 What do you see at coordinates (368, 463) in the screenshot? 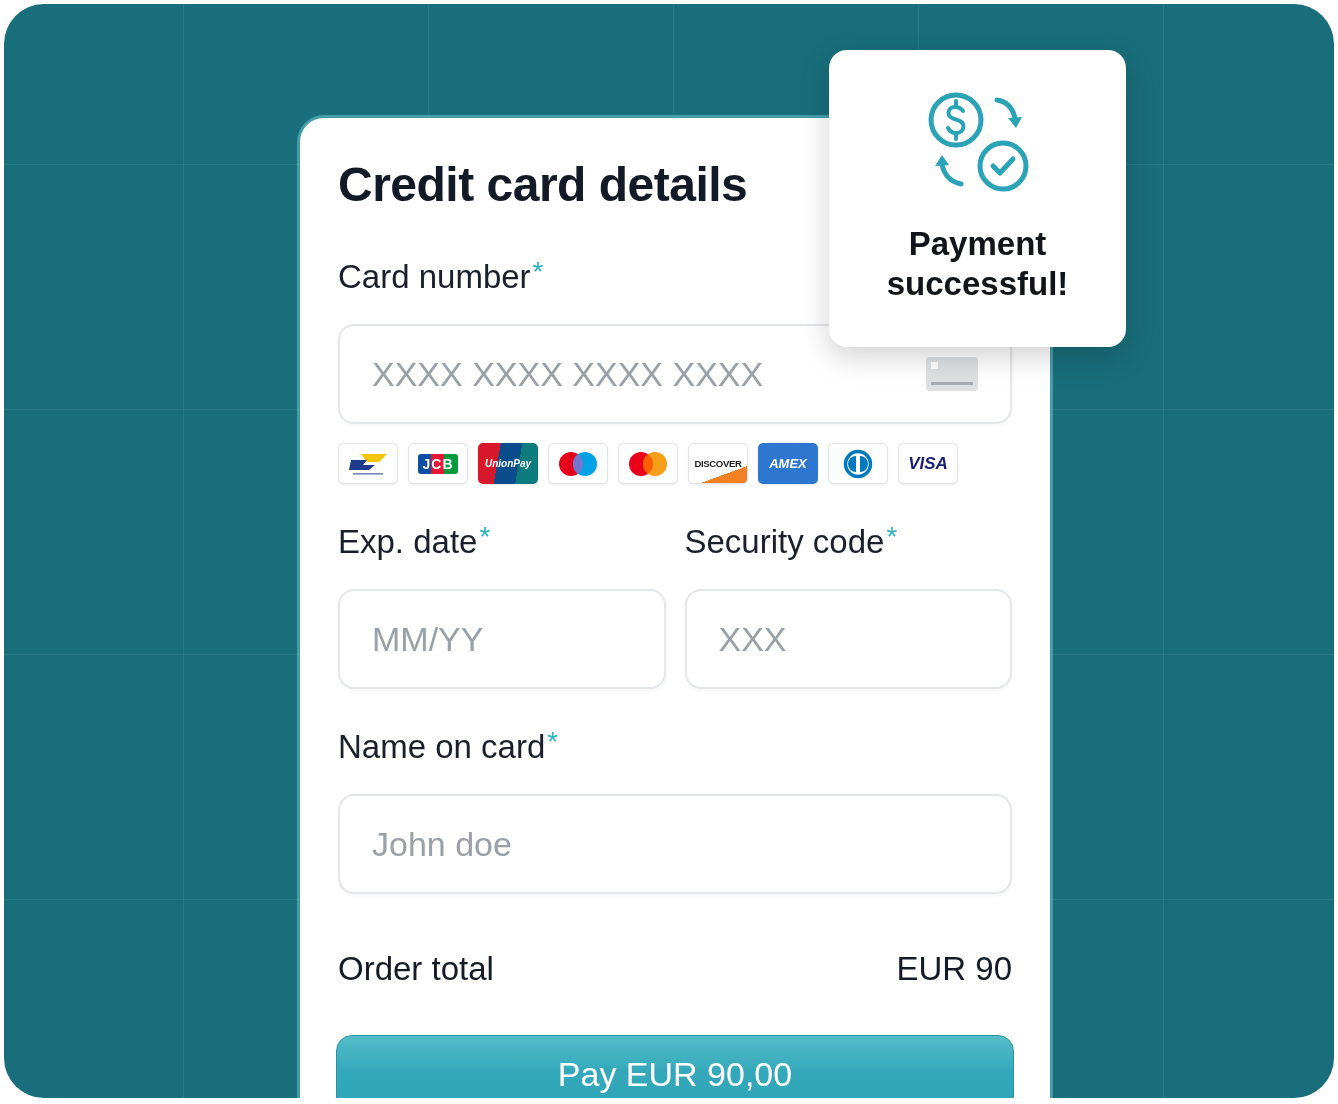
I see `card-brand-icon` at bounding box center [368, 463].